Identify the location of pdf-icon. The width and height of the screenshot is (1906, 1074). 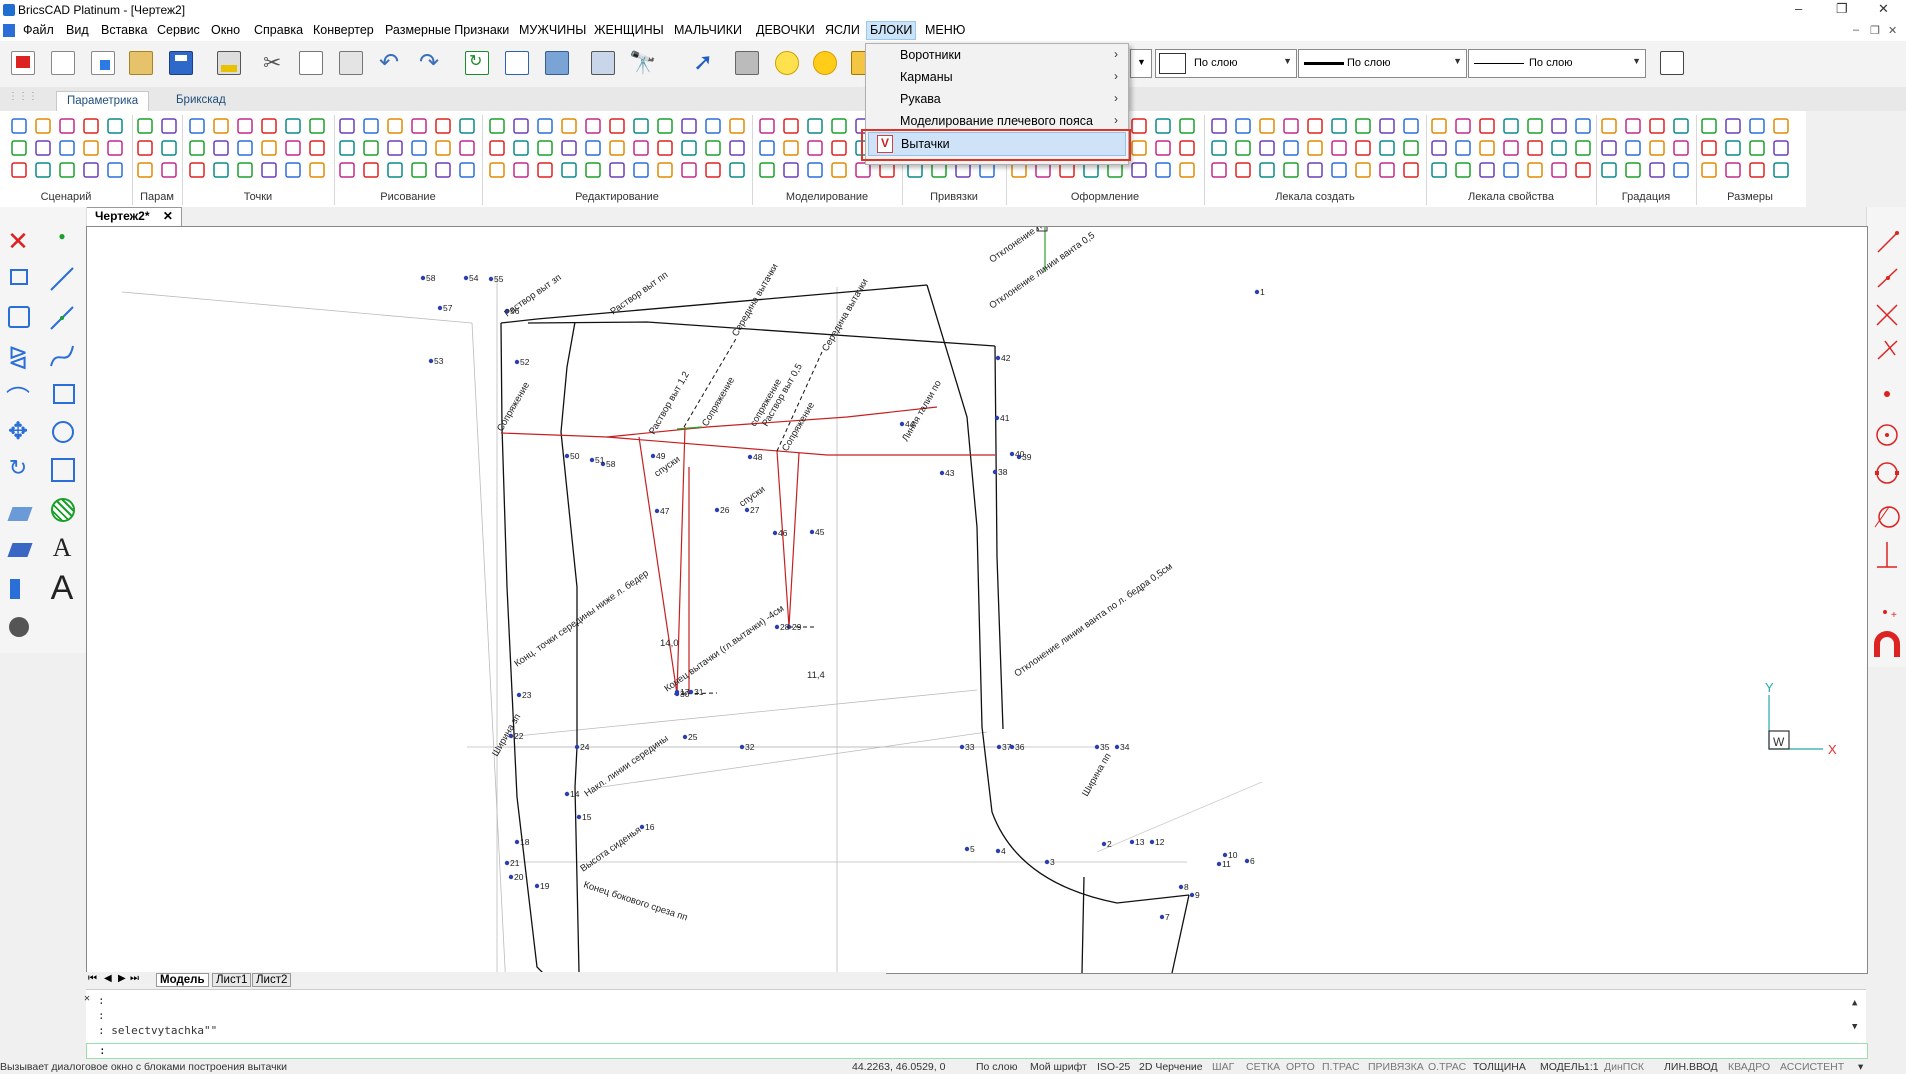
(23, 63).